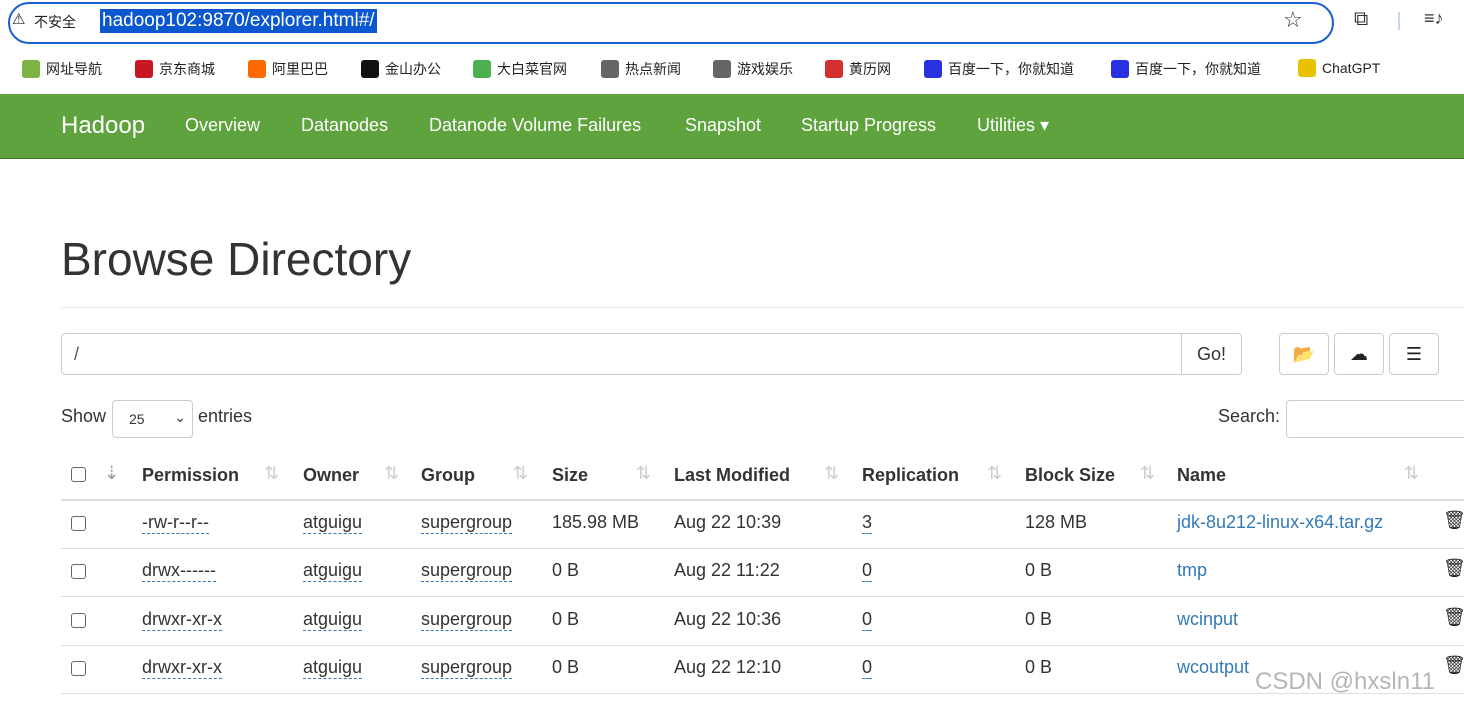 Image resolution: width=1464 pixels, height=708 pixels. What do you see at coordinates (1399, 21) in the screenshot?
I see `divider` at bounding box center [1399, 21].